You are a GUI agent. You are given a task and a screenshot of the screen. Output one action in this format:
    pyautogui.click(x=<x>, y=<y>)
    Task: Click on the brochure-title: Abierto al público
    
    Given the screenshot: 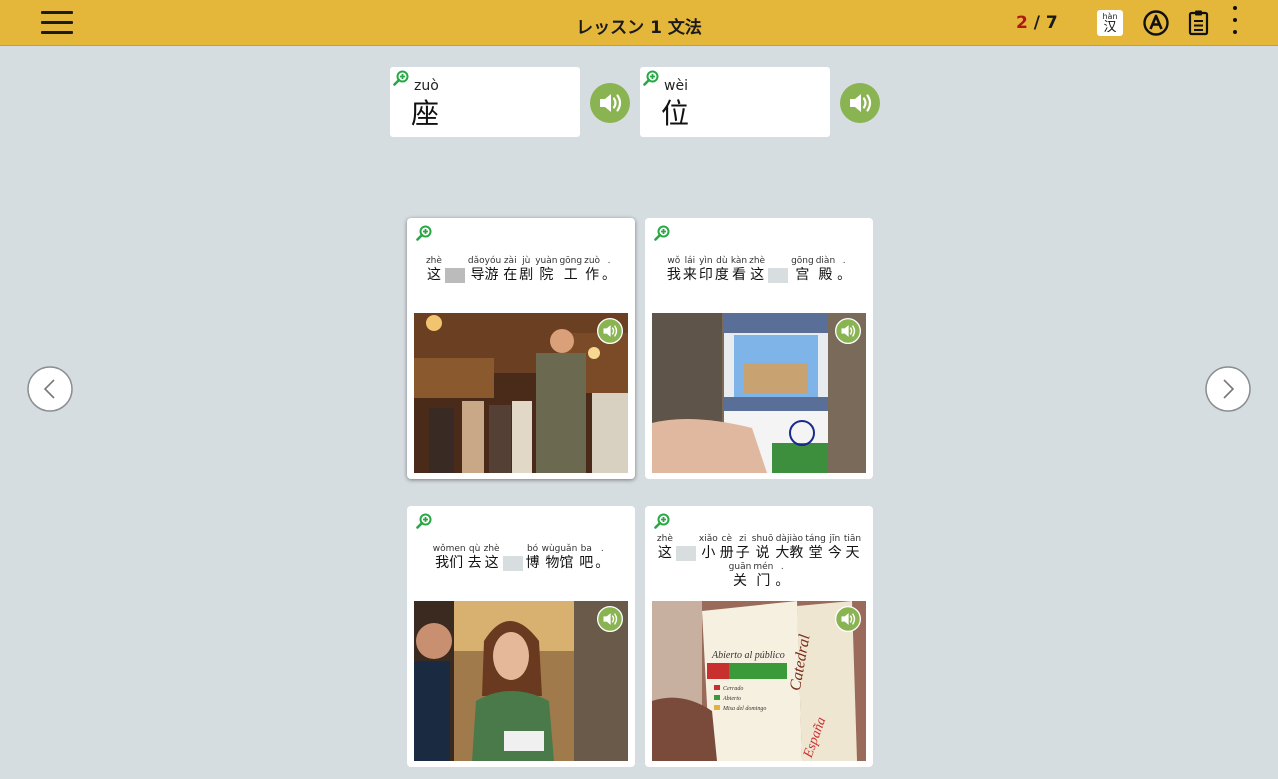 What is the action you would take?
    pyautogui.click(x=748, y=655)
    